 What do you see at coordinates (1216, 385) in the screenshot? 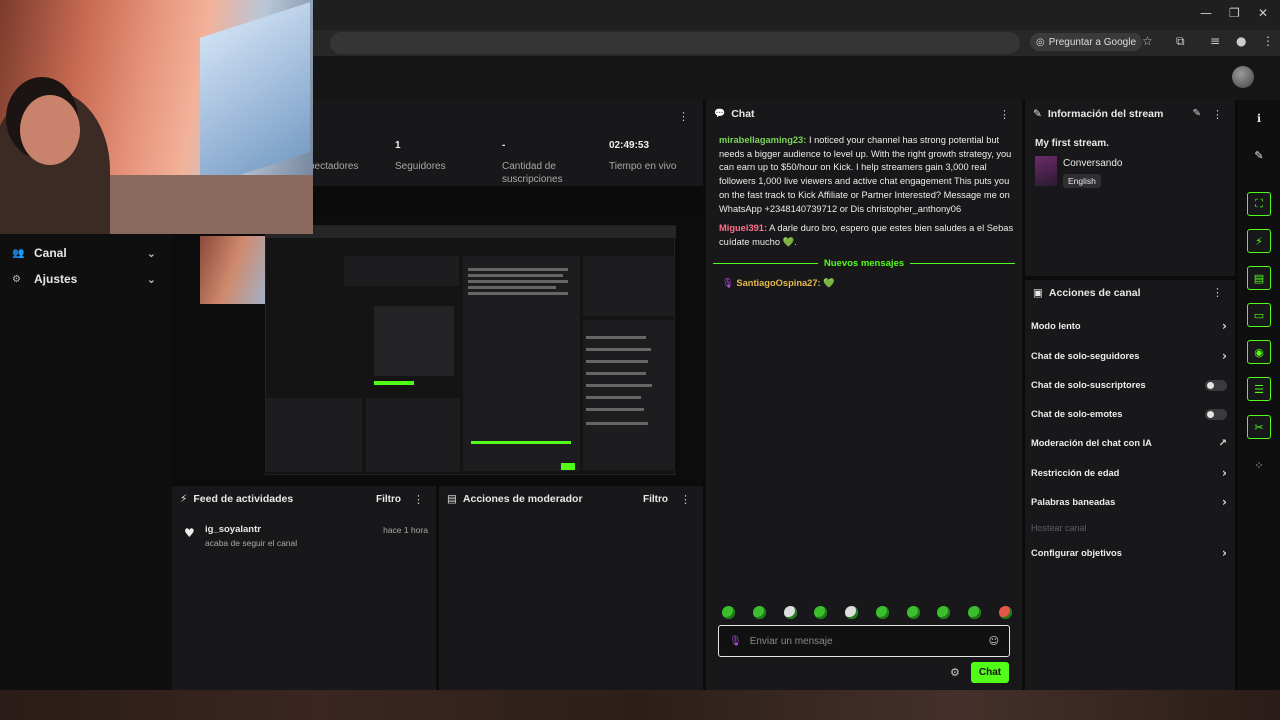
I see `subscribers-only-toggle` at bounding box center [1216, 385].